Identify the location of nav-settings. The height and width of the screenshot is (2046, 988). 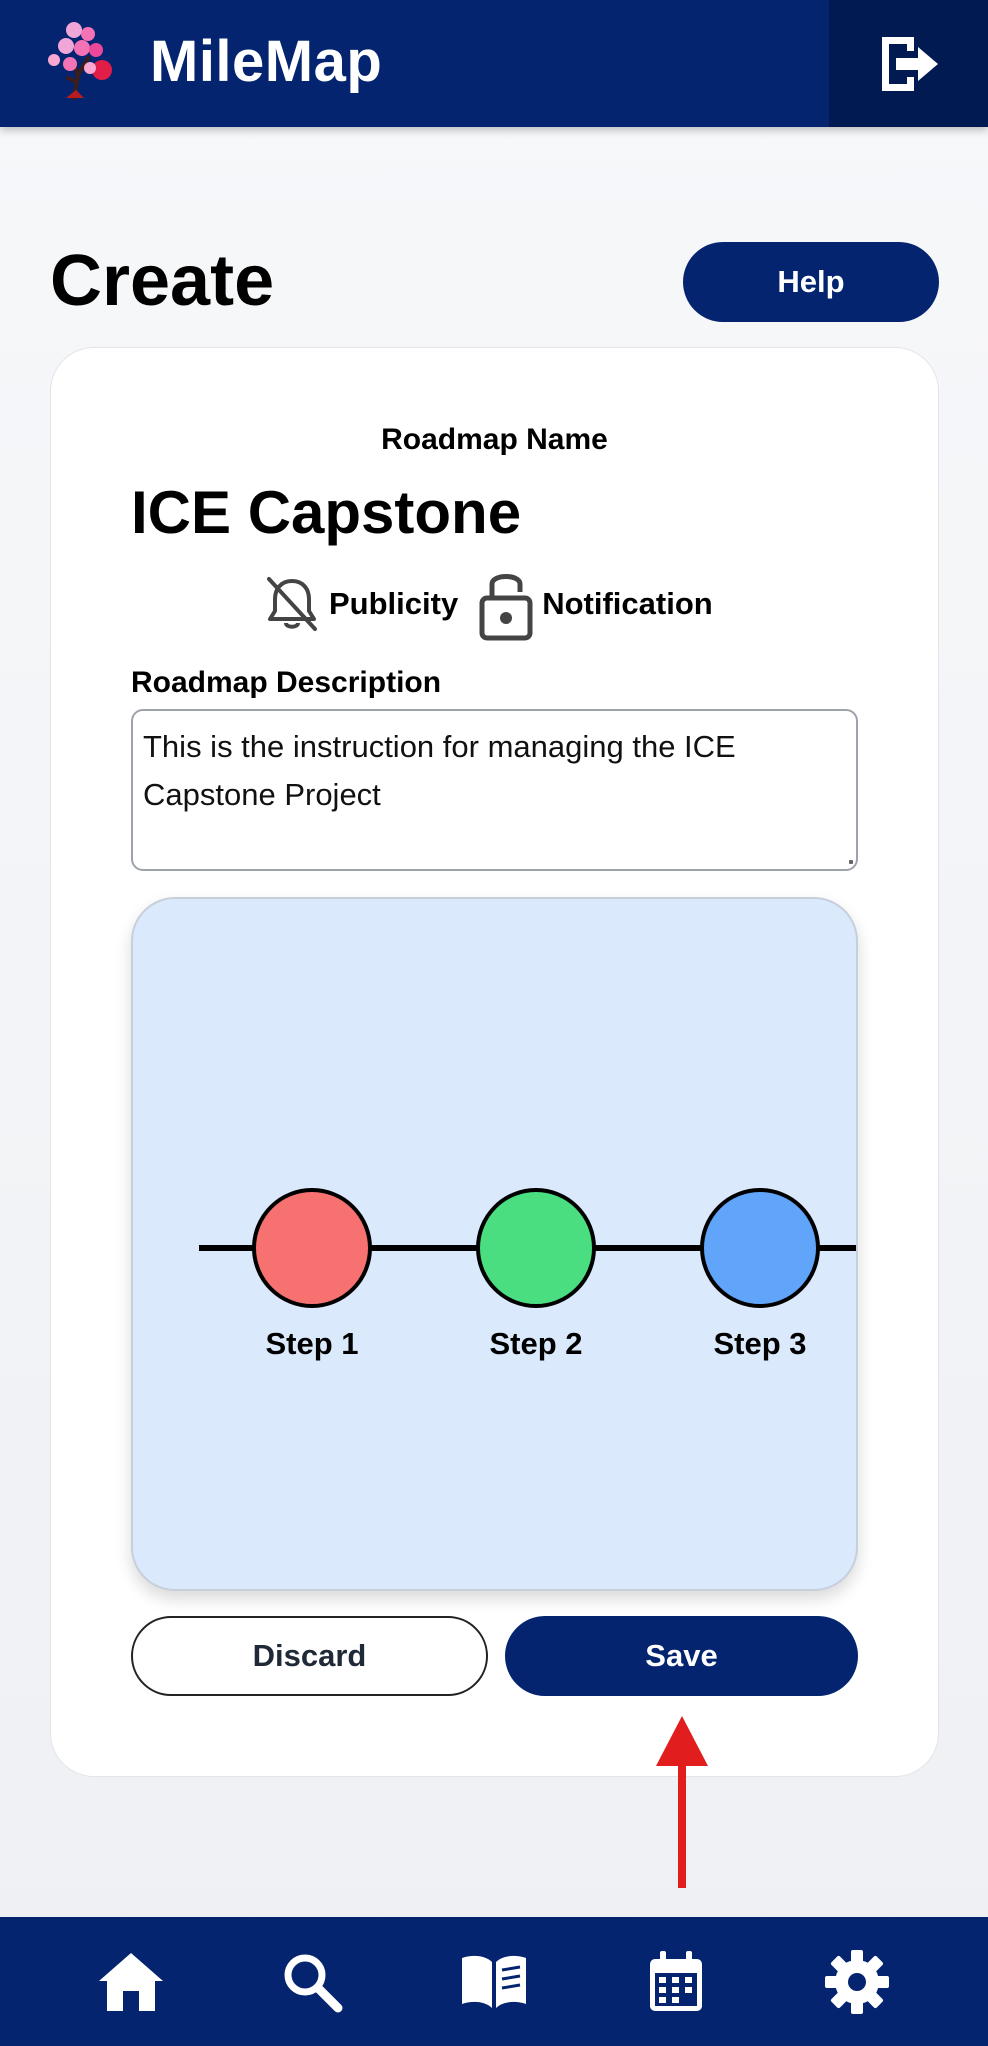
(857, 1982).